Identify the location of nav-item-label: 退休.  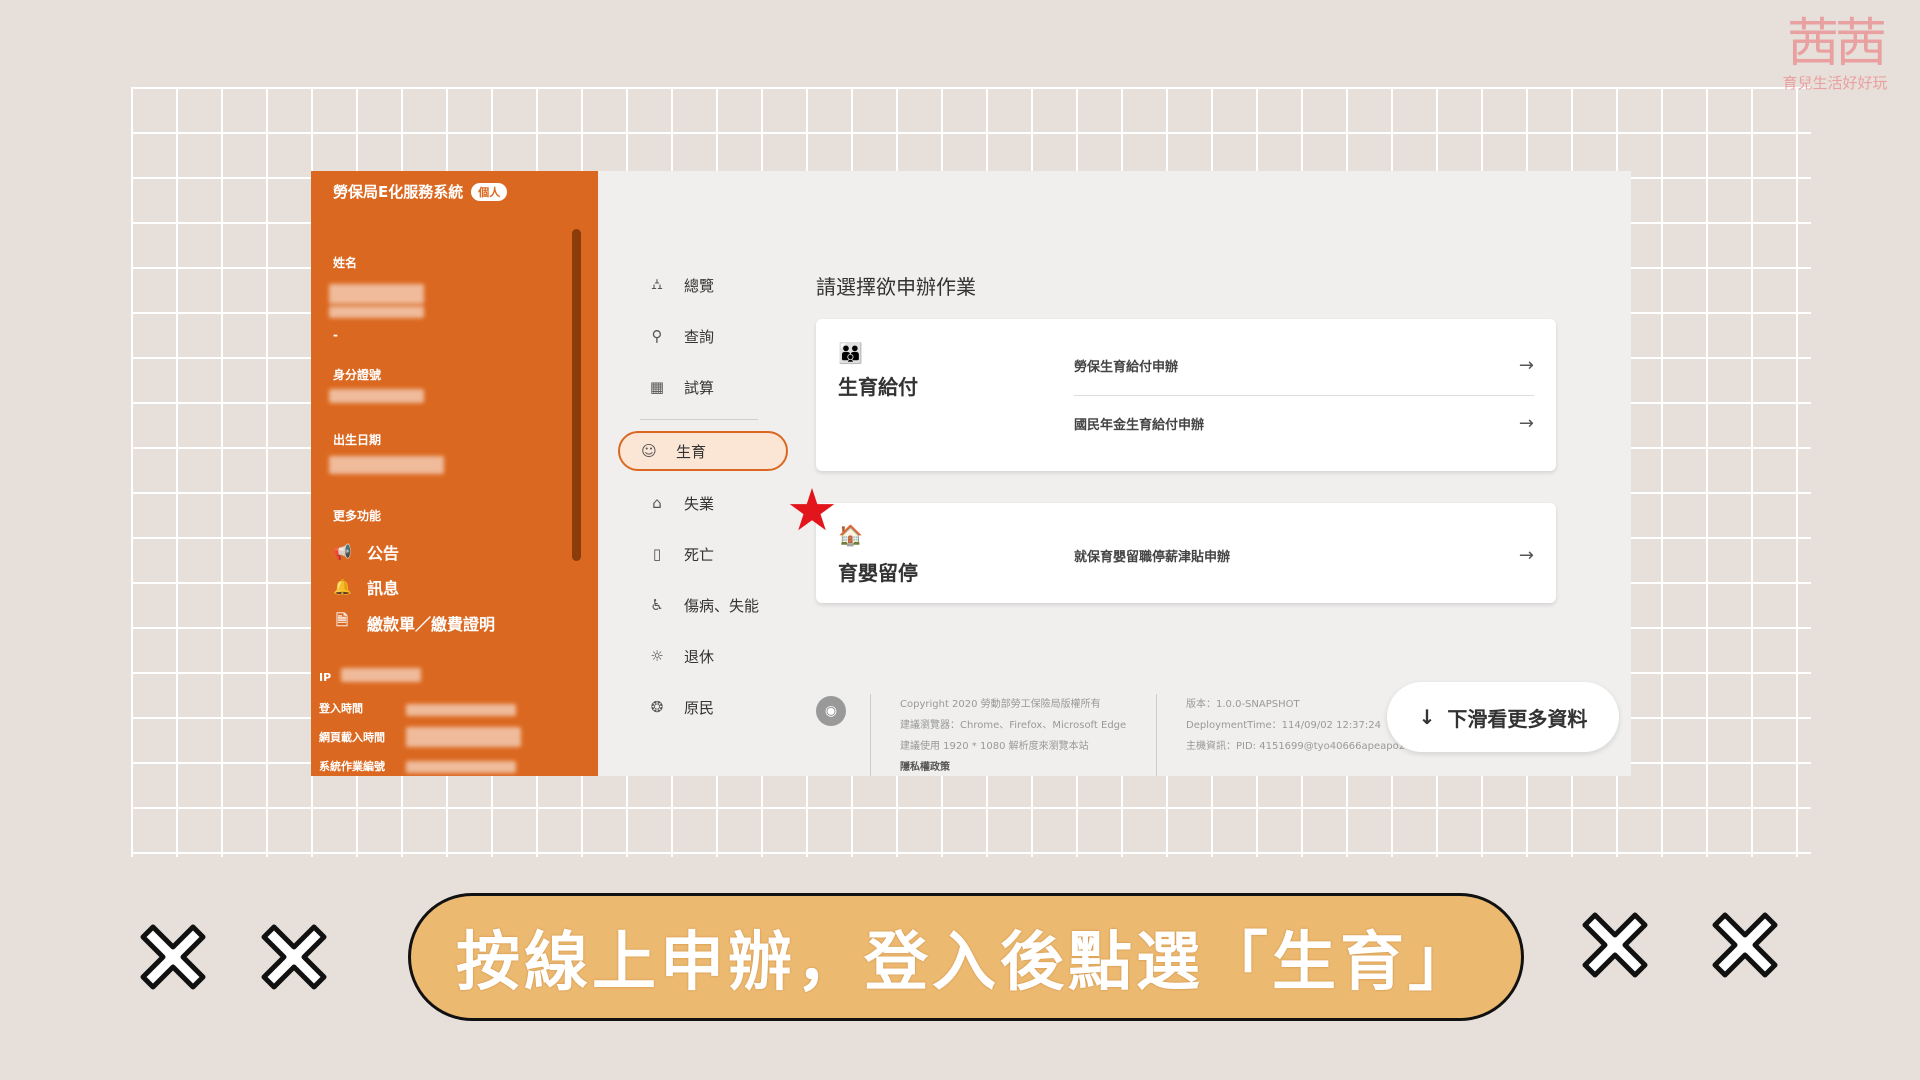
(699, 656).